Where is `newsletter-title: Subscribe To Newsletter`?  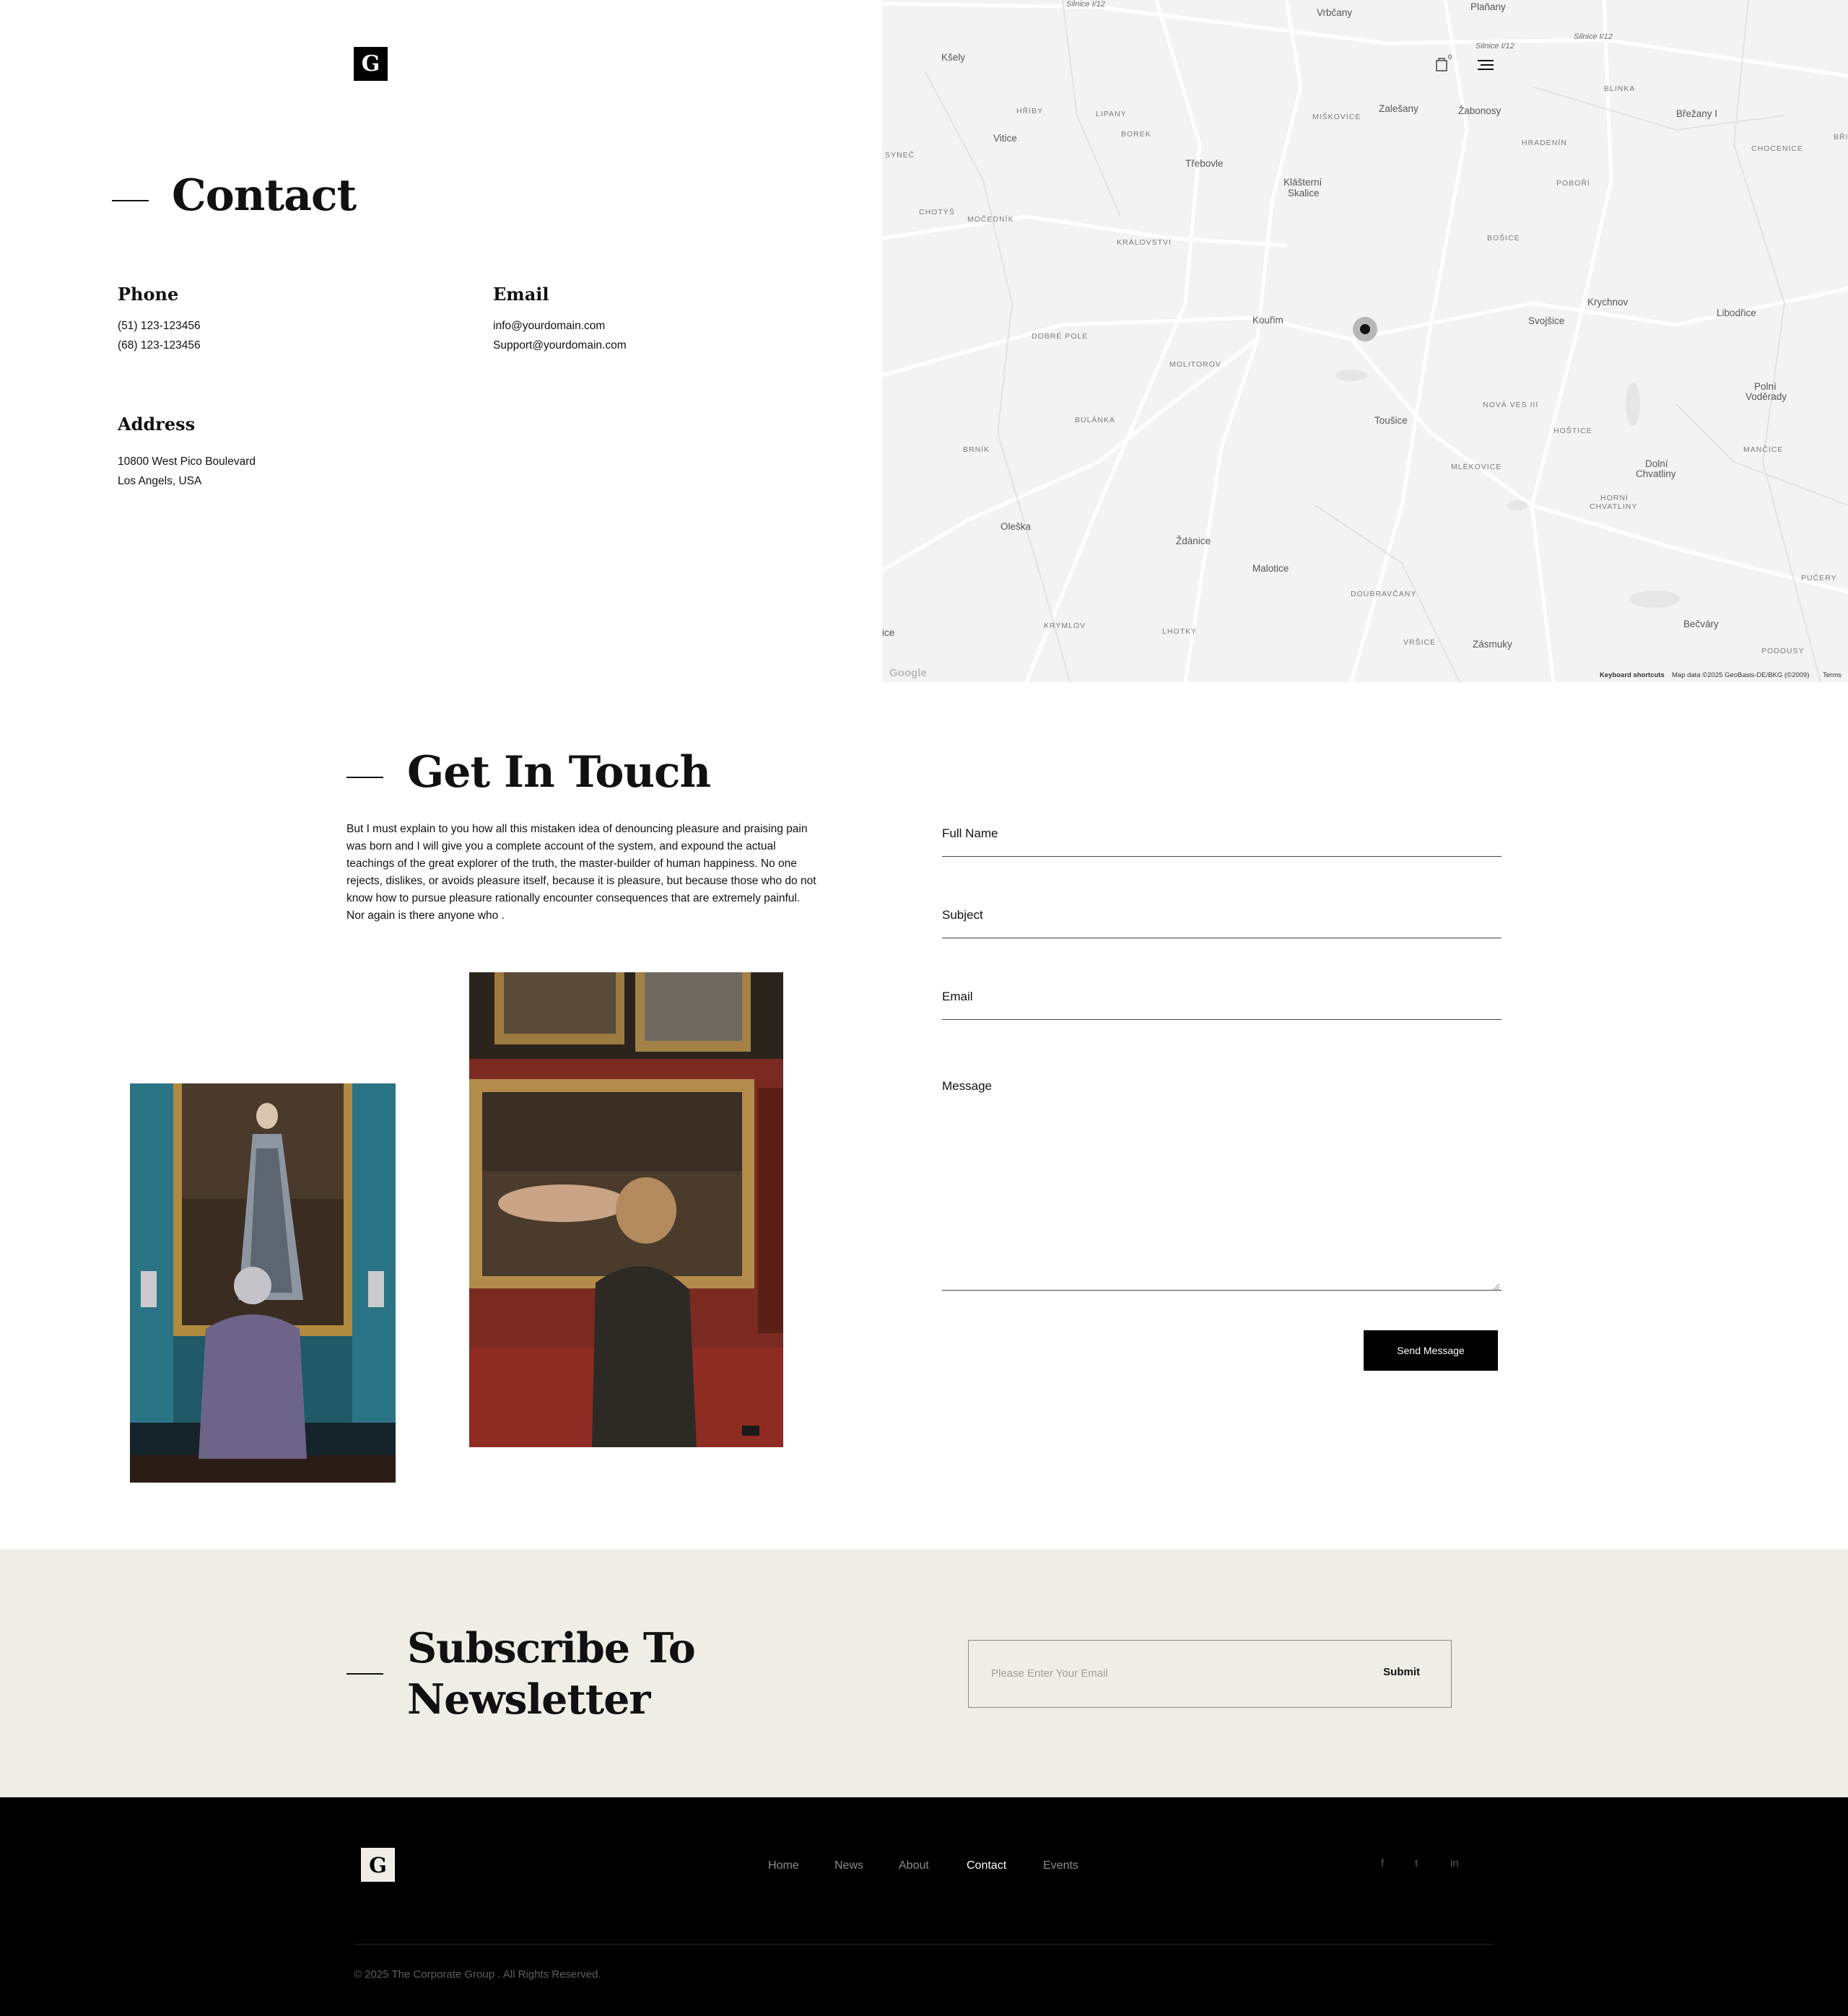
newsletter-title: Subscribe To Newsletter is located at coordinates (551, 1674).